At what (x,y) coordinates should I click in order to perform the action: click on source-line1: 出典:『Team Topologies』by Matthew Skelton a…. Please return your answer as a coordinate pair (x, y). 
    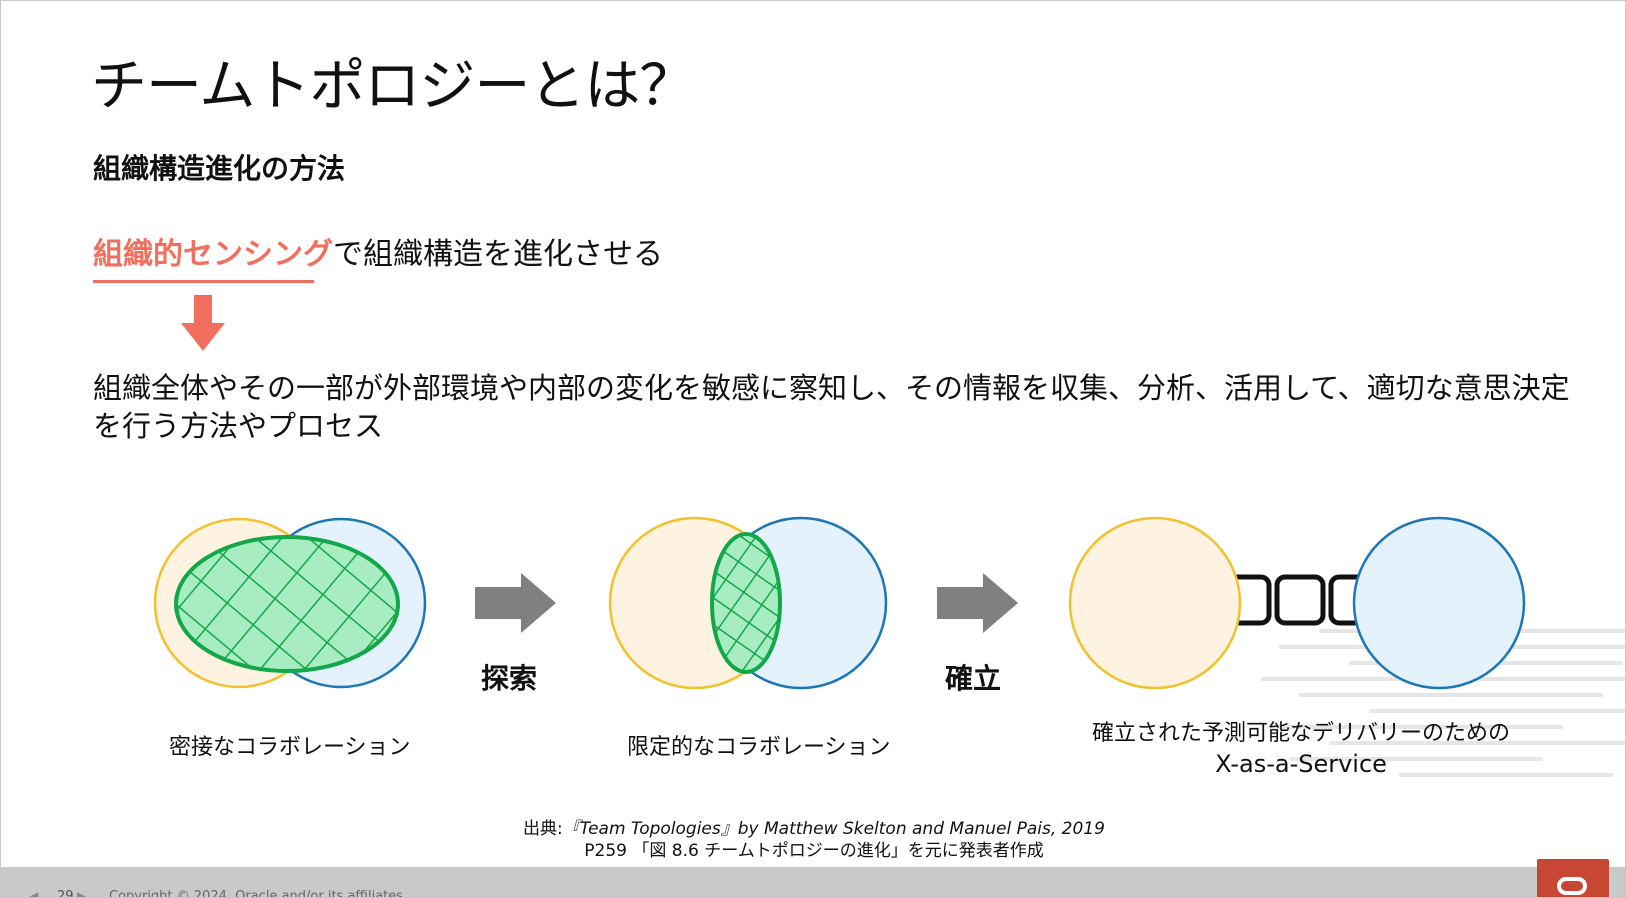
    Looking at the image, I should click on (813, 829).